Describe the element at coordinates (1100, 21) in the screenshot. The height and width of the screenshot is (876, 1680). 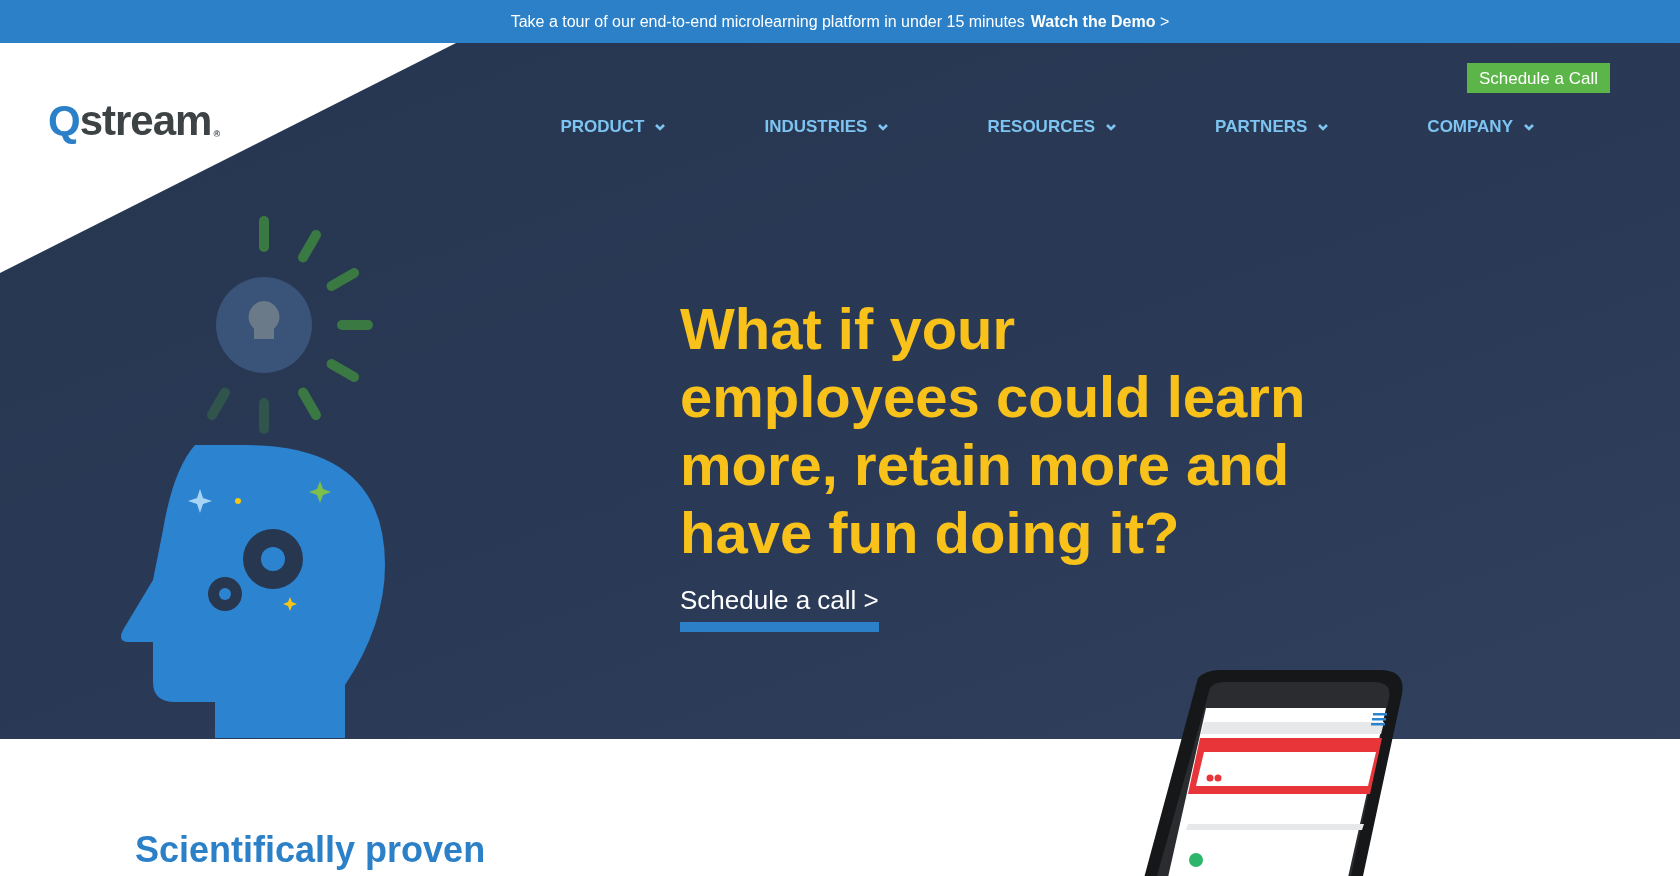
I see `watch-demo-link: Watch the Demo >` at that location.